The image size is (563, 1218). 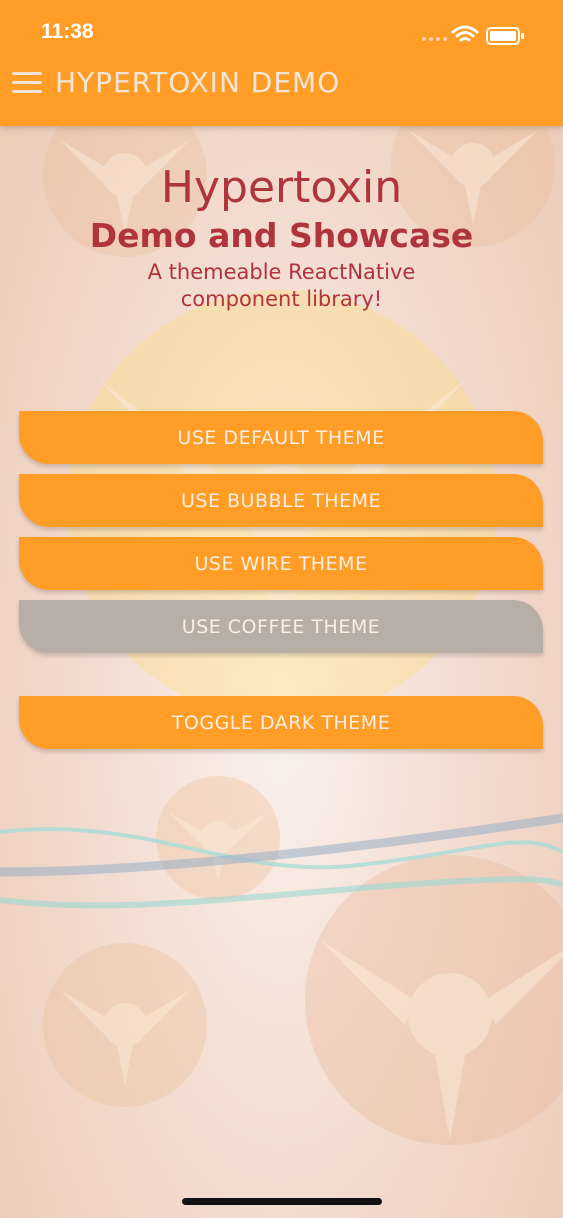 I want to click on battery-icon, so click(x=505, y=36).